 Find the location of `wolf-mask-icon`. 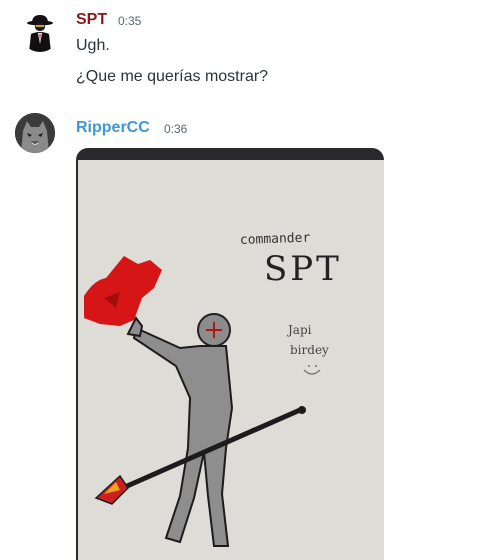

wolf-mask-icon is located at coordinates (35, 133).